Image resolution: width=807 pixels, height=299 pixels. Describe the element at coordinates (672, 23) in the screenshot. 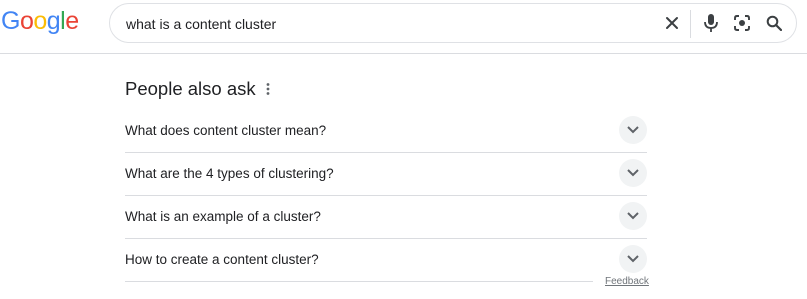

I see `clear-icon` at that location.